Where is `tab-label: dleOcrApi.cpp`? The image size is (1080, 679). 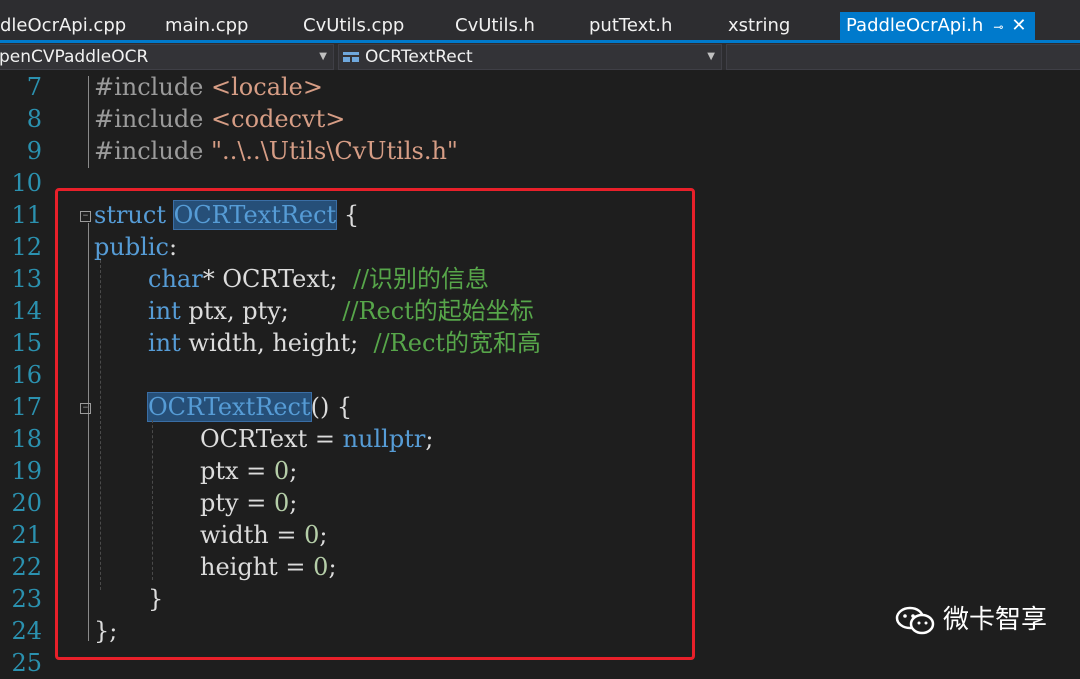
tab-label: dleOcrApi.cpp is located at coordinates (63, 25).